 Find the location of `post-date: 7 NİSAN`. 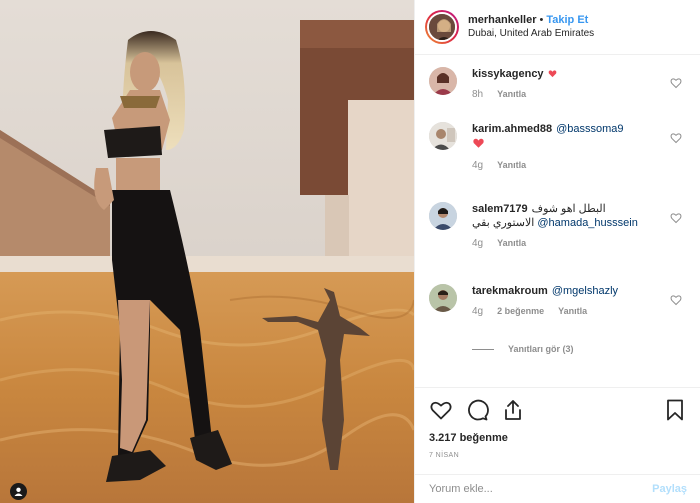

post-date: 7 NİSAN is located at coordinates (444, 455).